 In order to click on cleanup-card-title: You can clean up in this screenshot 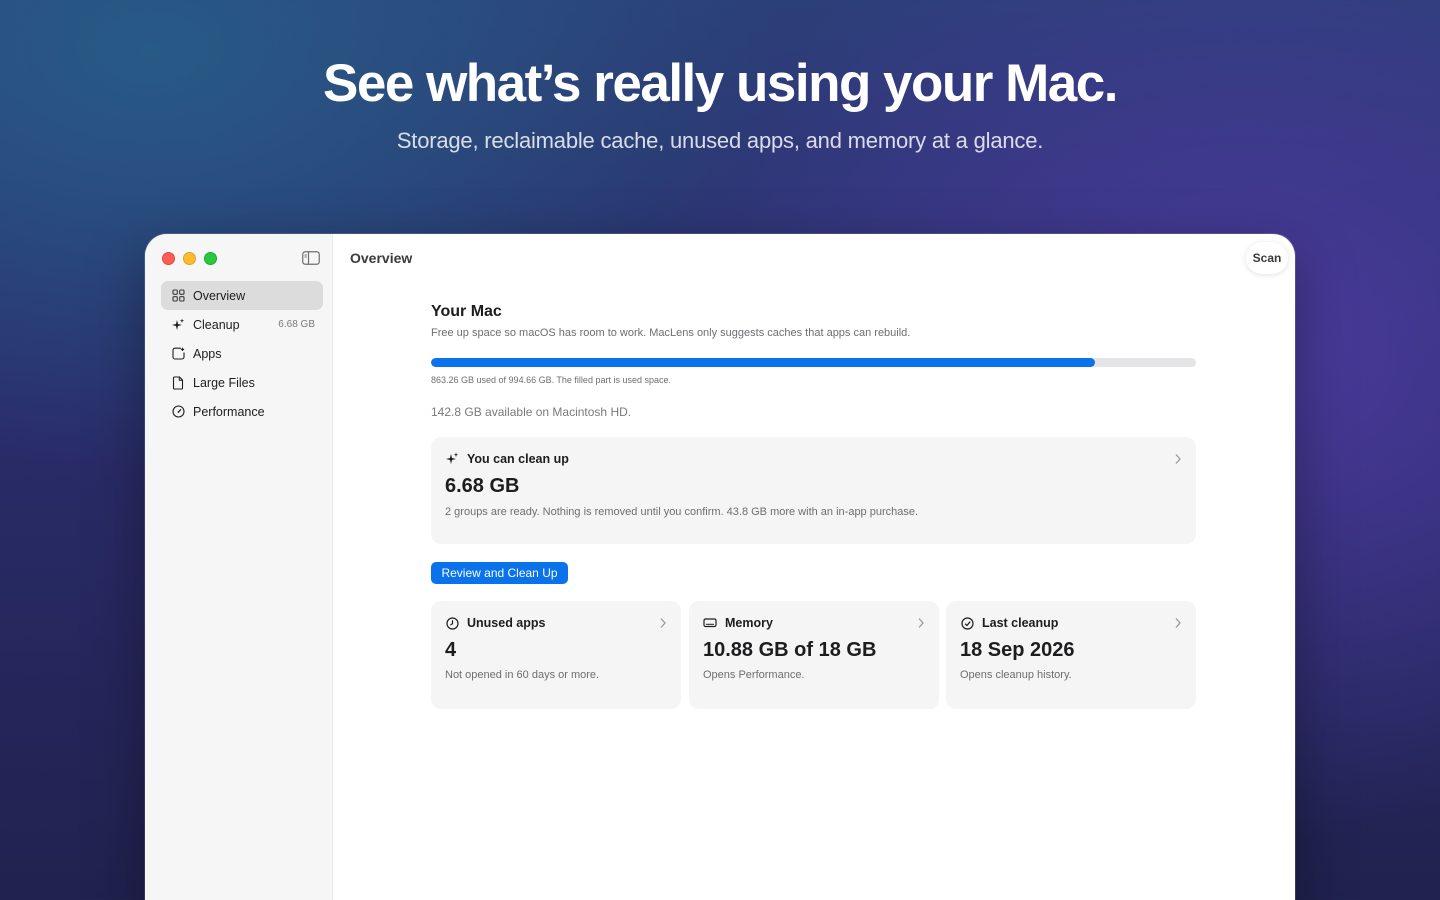, I will do `click(518, 459)`.